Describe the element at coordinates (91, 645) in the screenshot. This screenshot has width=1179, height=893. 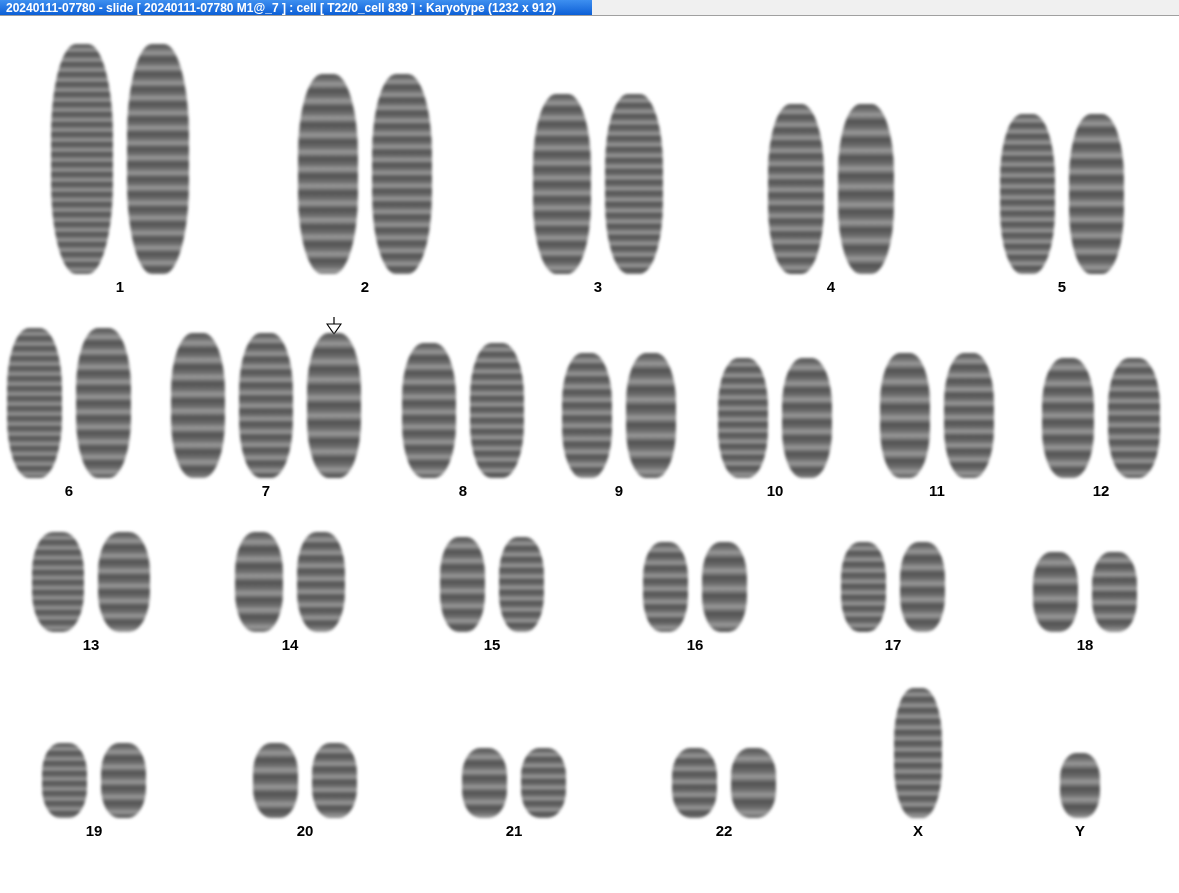
I see `chromosome-label: 13` at that location.